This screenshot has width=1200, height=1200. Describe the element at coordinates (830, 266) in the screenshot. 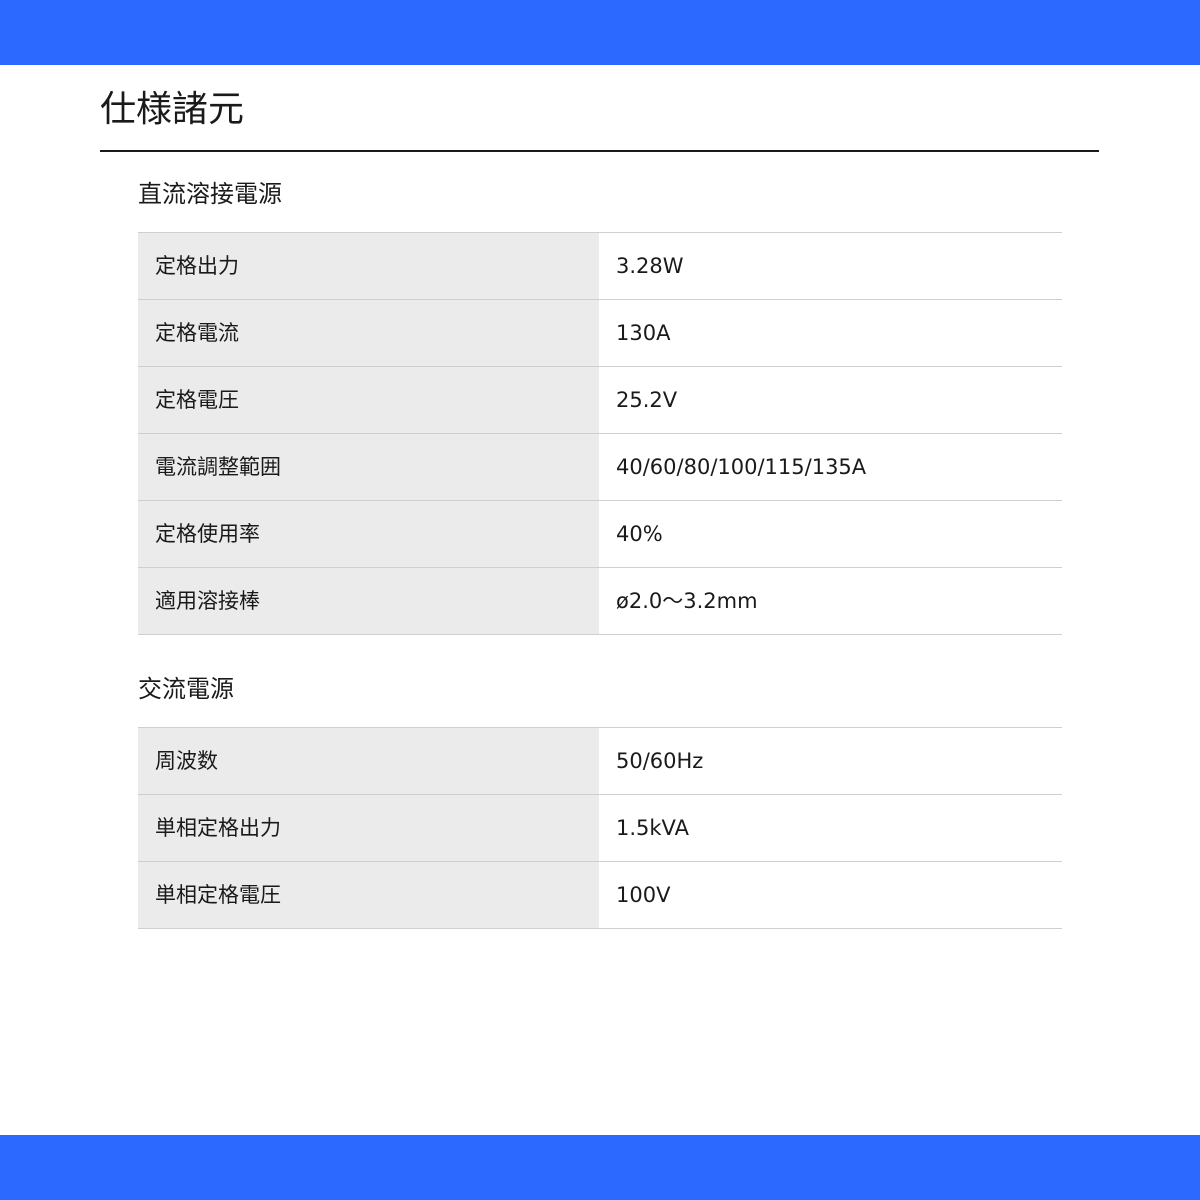

I see `spec-value: 3.28W` at that location.